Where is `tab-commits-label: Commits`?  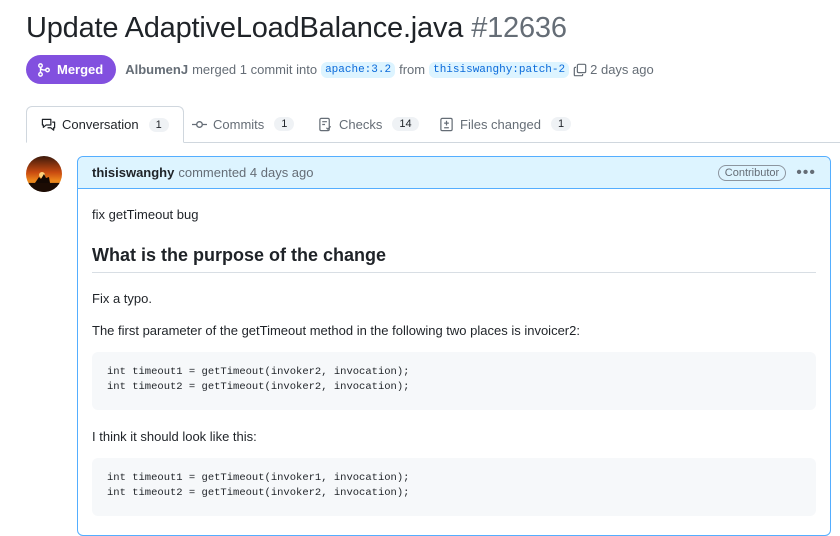
tab-commits-label: Commits is located at coordinates (239, 124).